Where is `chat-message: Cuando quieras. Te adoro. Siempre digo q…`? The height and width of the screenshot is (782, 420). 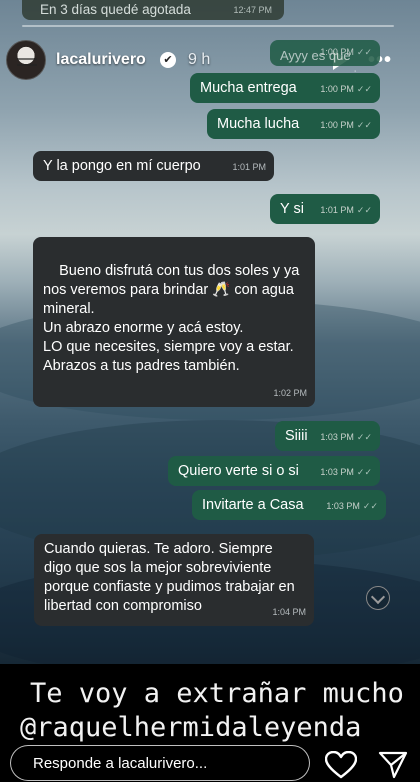 chat-message: Cuando quieras. Te adoro. Siempre digo q… is located at coordinates (174, 580).